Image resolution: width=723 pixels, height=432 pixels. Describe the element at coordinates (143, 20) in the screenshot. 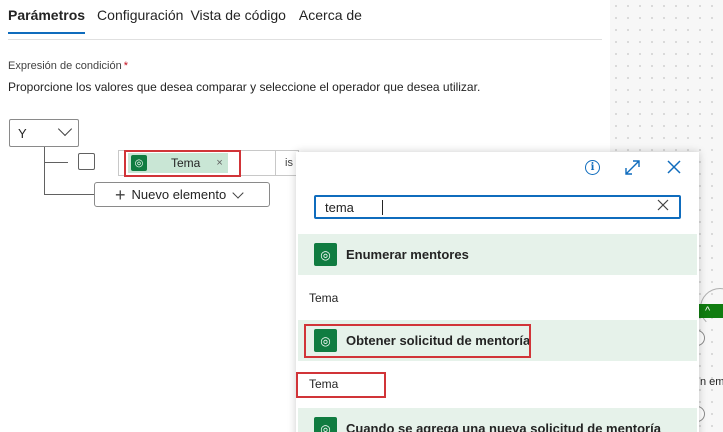

I see `tab-settings: Configuración` at that location.